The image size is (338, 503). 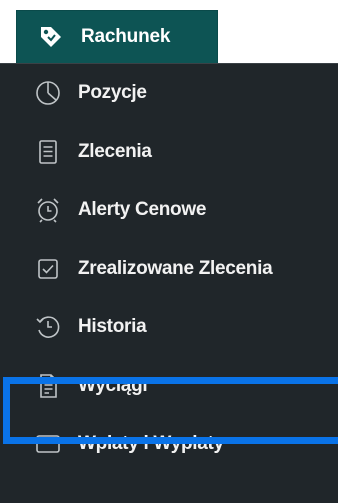 What do you see at coordinates (48, 210) in the screenshot?
I see `alarm-clock-icon` at bounding box center [48, 210].